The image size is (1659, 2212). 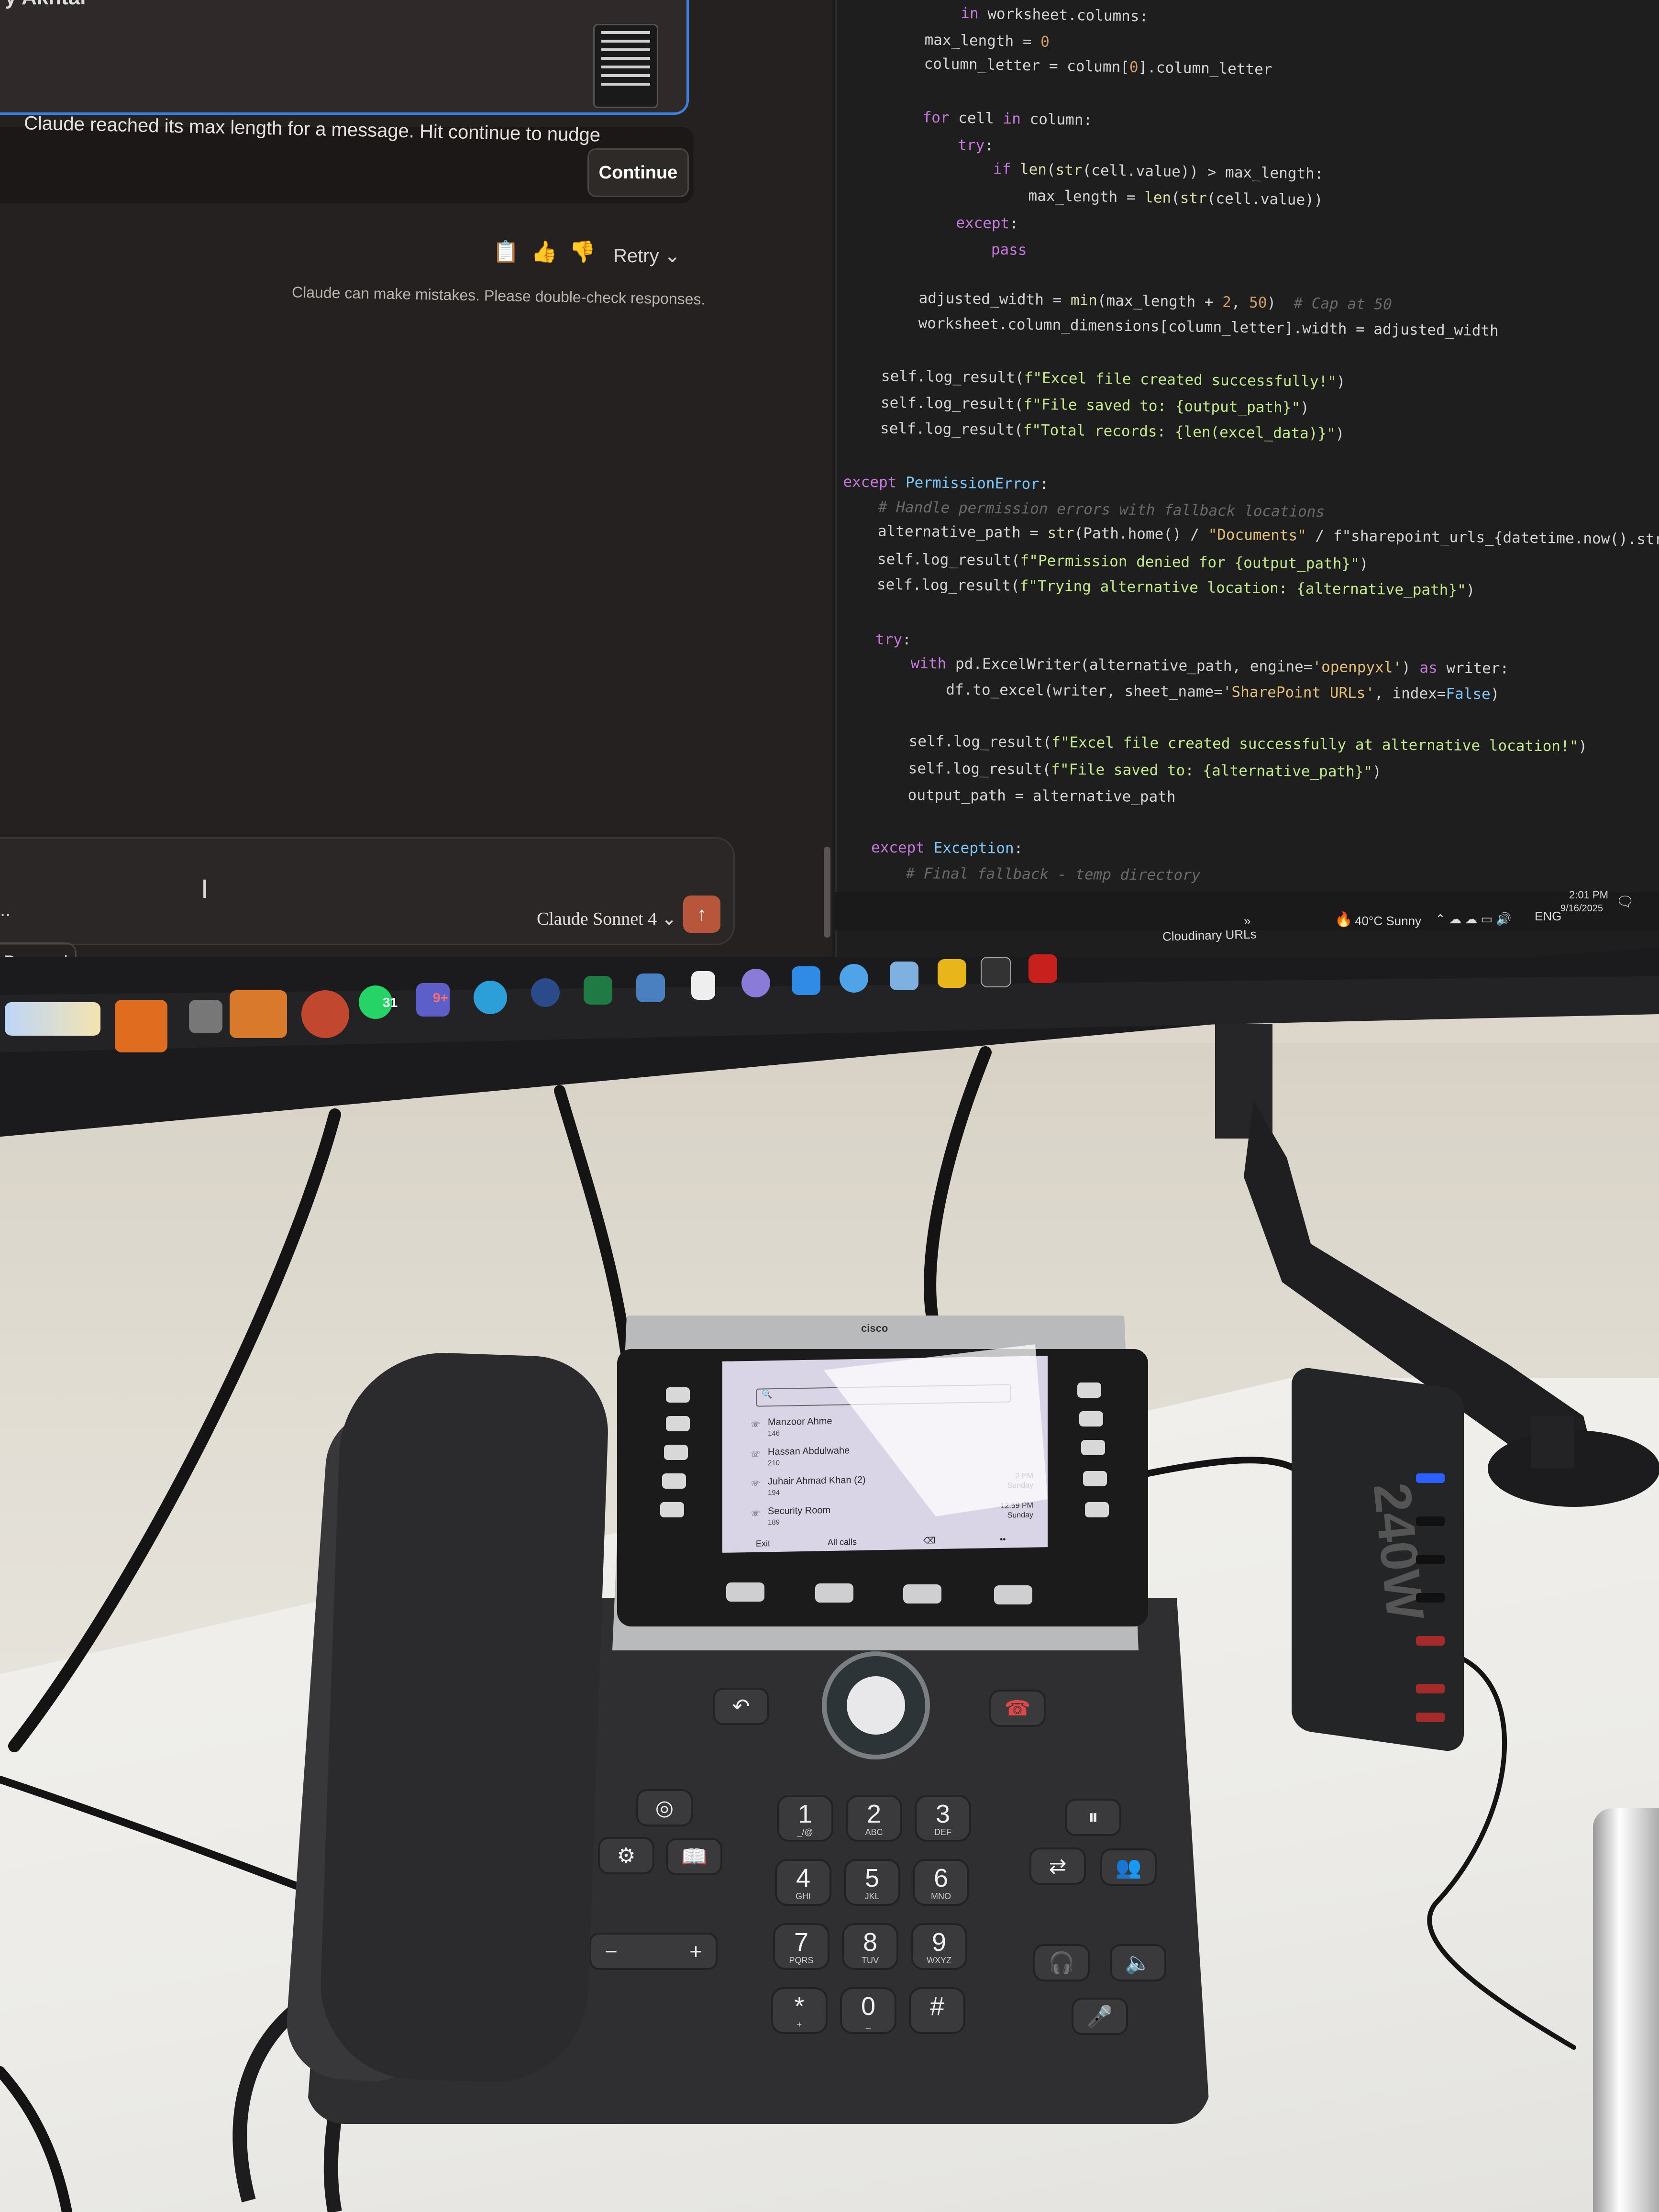 What do you see at coordinates (695, 1951) in the screenshot?
I see `volume-up: +` at bounding box center [695, 1951].